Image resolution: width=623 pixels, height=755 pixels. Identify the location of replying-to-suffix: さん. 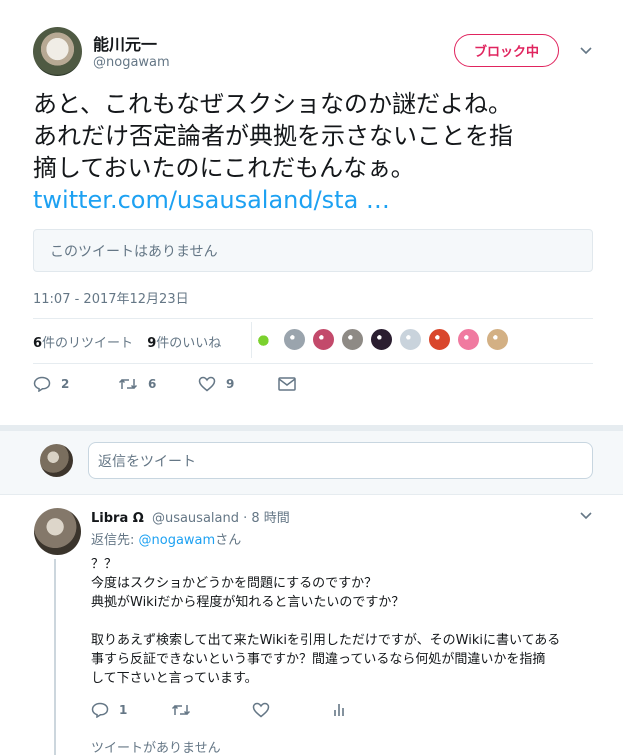
(228, 540).